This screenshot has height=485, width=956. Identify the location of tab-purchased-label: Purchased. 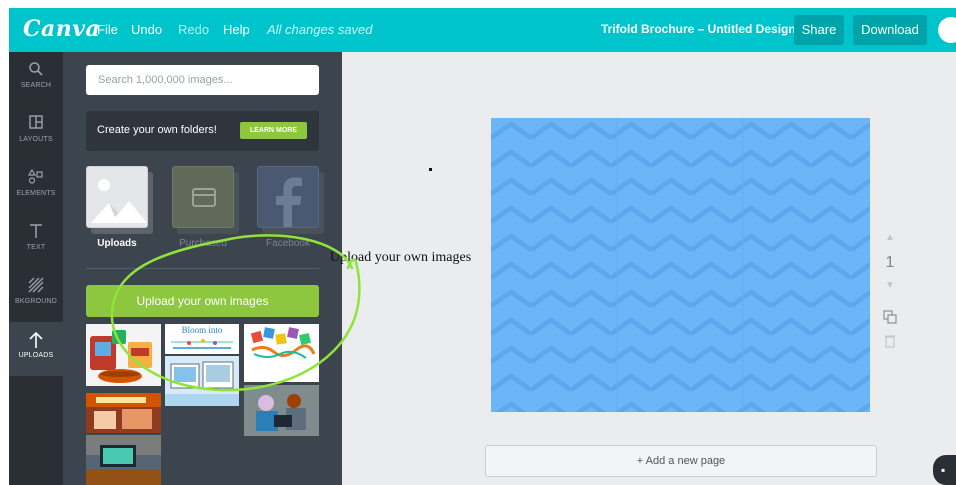
(203, 243).